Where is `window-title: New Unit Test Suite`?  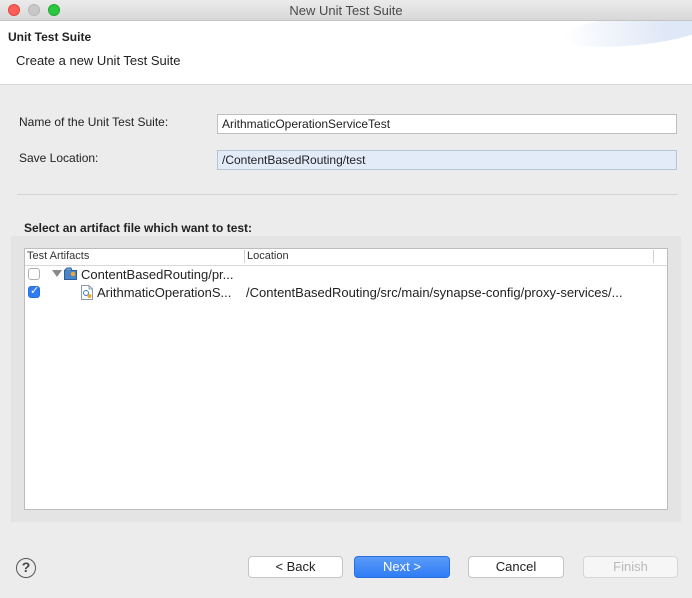 window-title: New Unit Test Suite is located at coordinates (346, 10).